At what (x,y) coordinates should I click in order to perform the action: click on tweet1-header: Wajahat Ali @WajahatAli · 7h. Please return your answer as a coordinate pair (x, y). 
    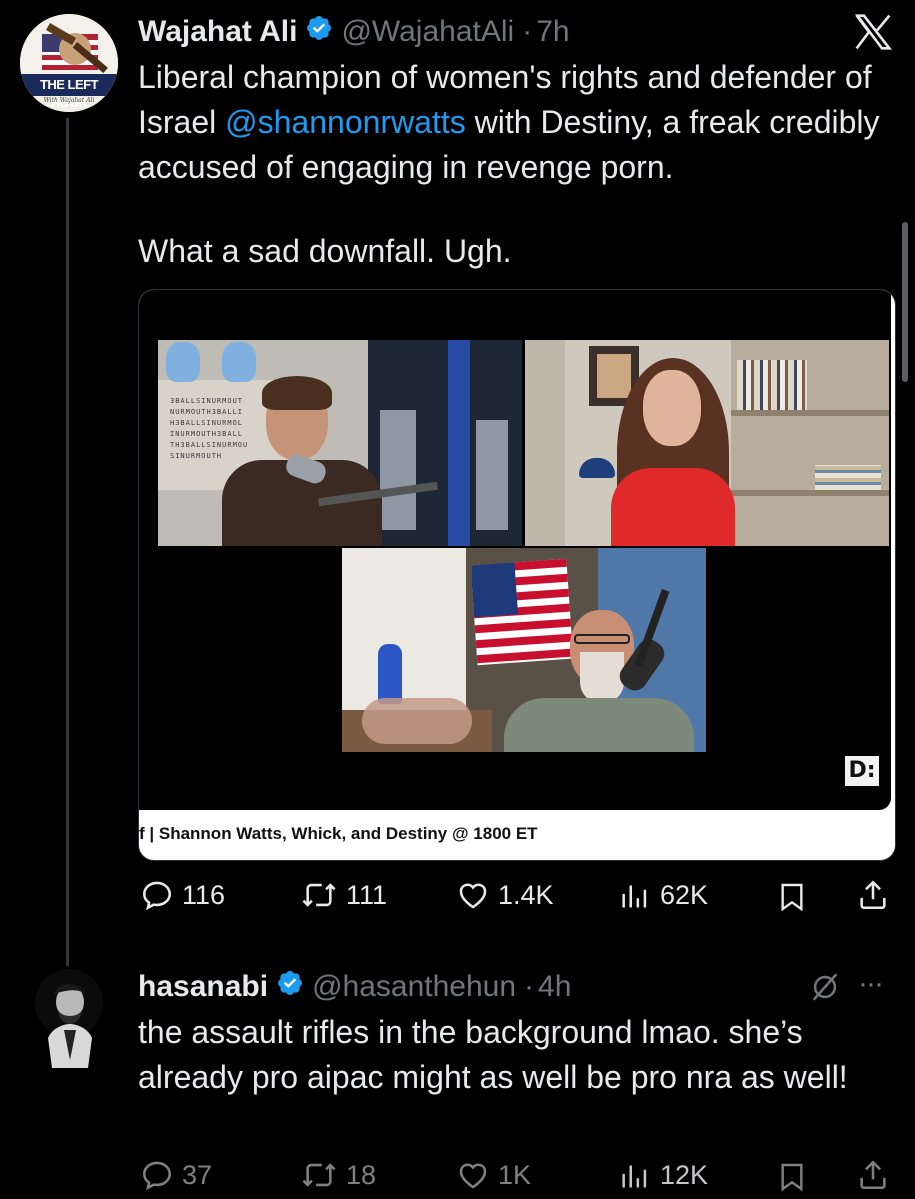
    Looking at the image, I should click on (354, 32).